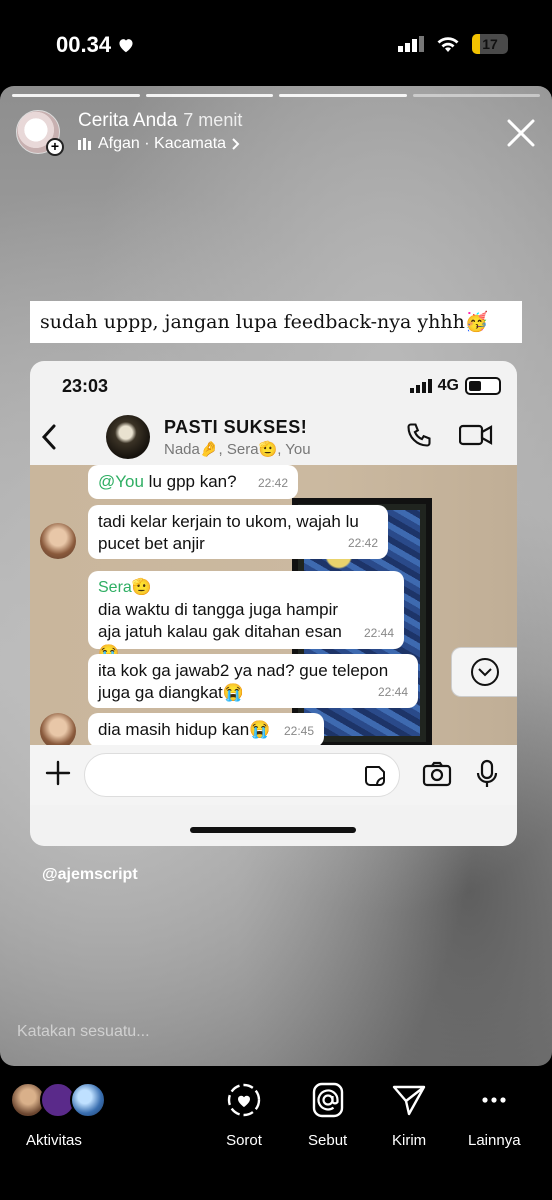 The width and height of the screenshot is (552, 1200). Describe the element at coordinates (160, 121) in the screenshot. I see `story-username: Cerita Anda 7 menit` at that location.